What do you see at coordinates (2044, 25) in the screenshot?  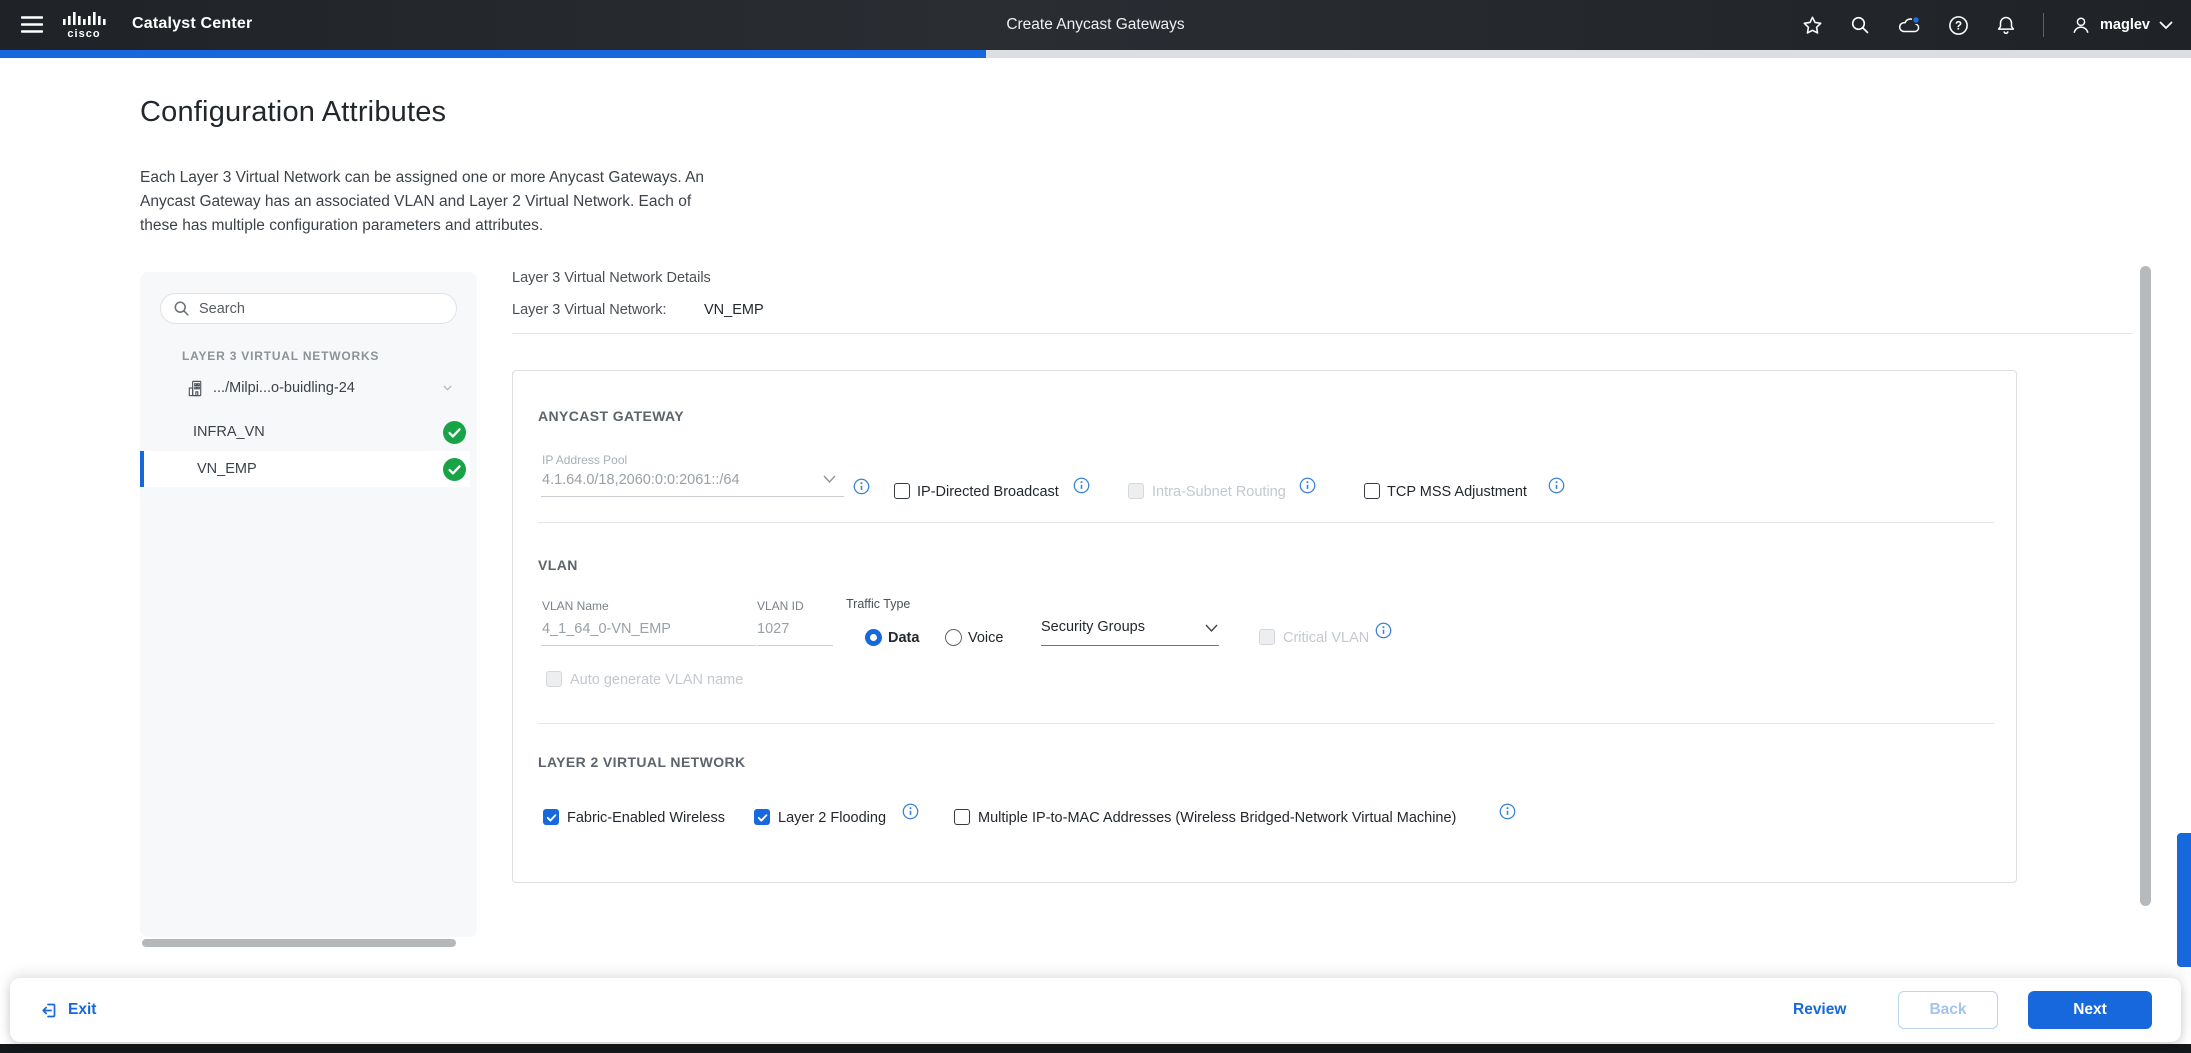 I see `header-divider` at bounding box center [2044, 25].